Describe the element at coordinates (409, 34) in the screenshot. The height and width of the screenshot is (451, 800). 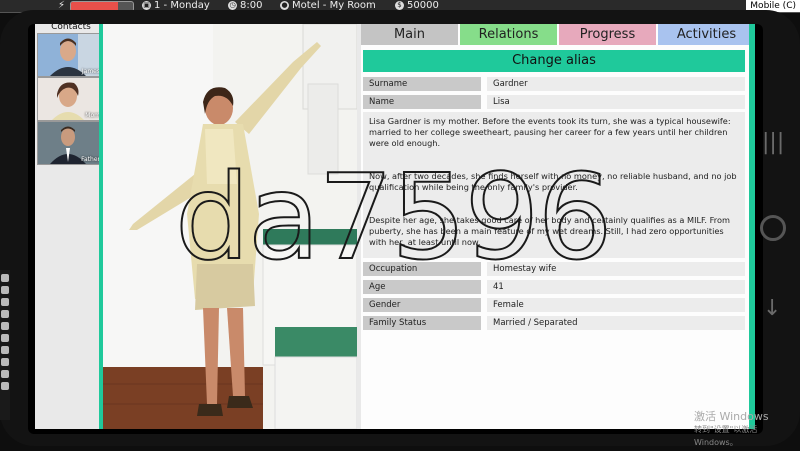
I see `tab-main: Main` at that location.